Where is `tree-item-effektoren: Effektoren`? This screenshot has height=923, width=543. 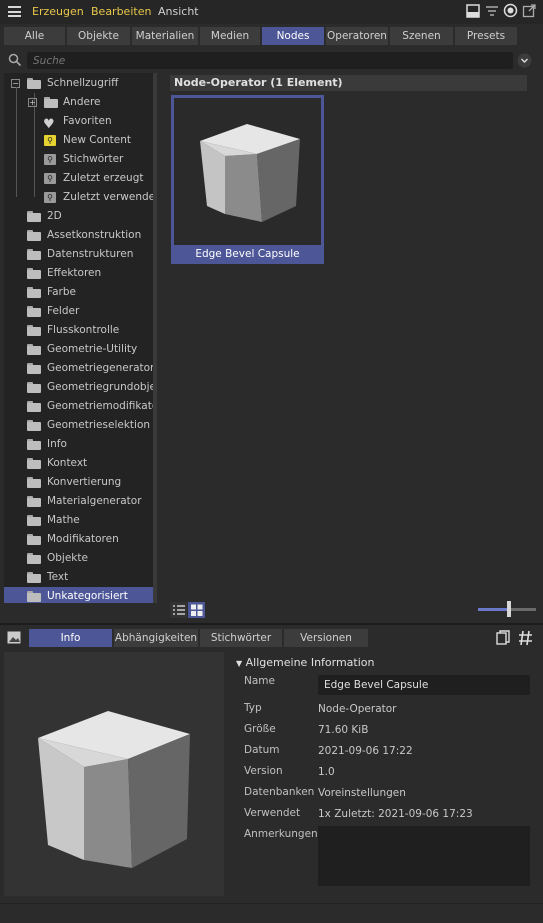
tree-item-effektoren: Effektoren is located at coordinates (80, 273).